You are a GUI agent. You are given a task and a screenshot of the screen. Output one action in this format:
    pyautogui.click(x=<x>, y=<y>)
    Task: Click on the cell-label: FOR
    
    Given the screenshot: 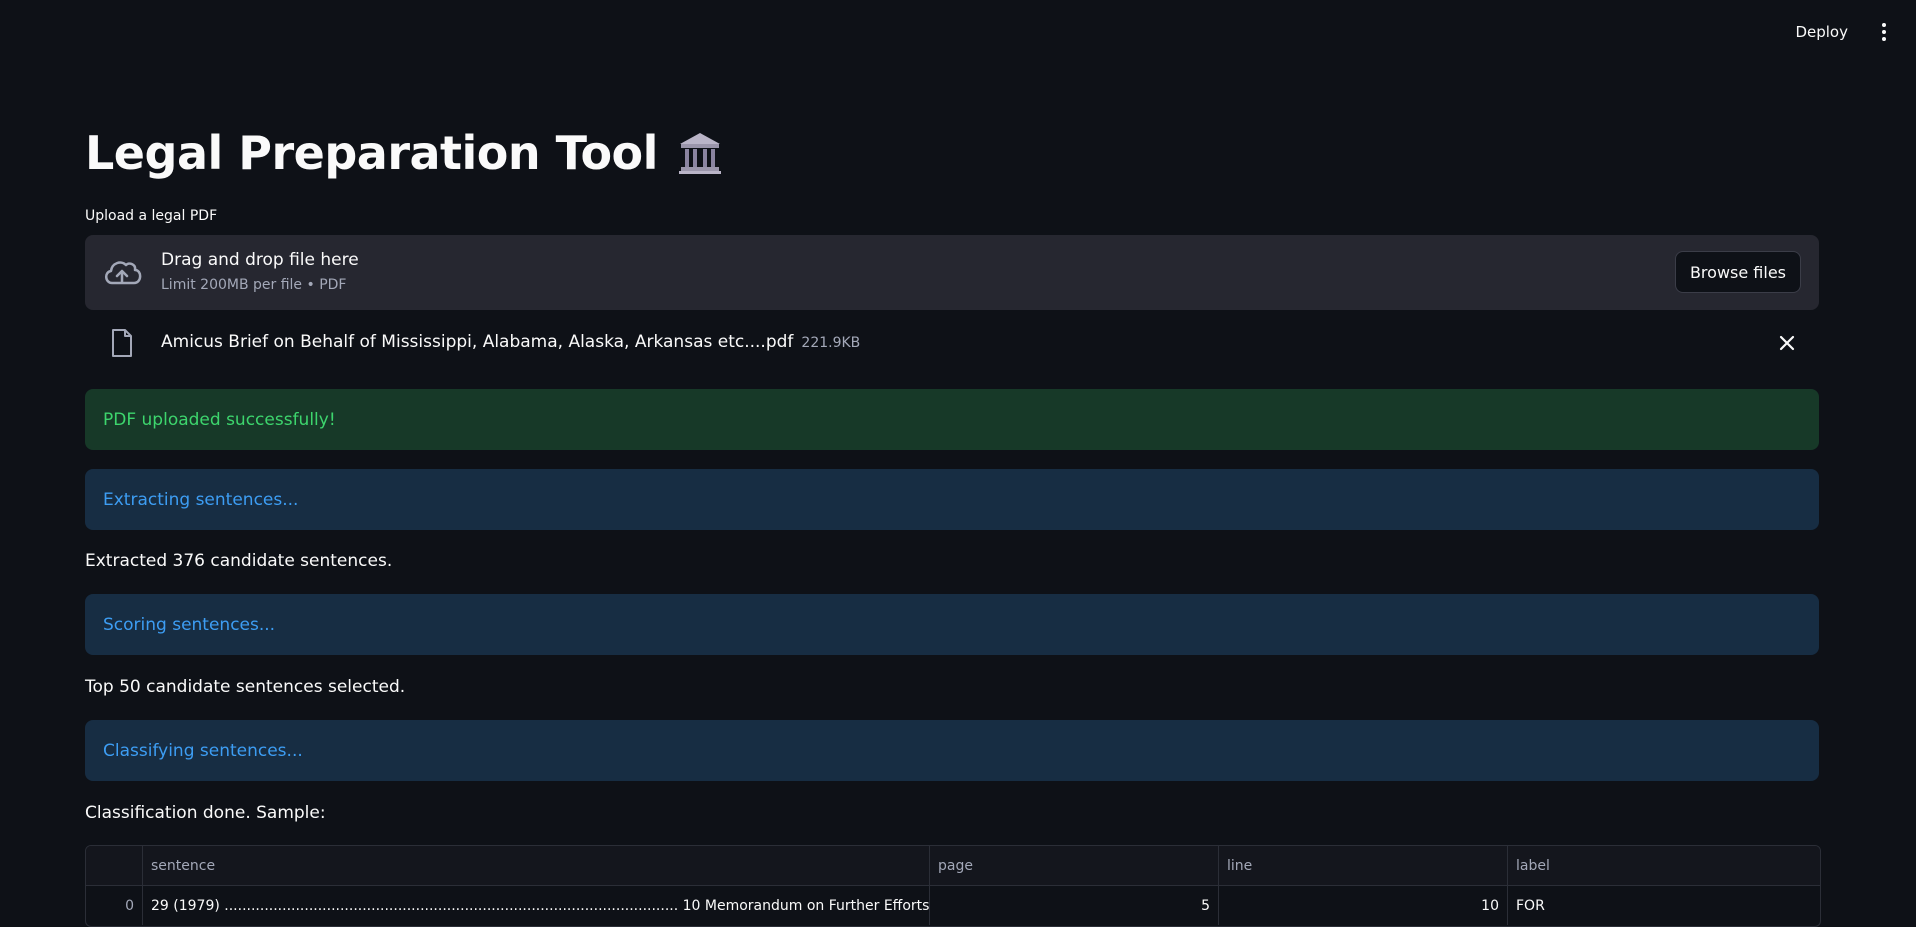 What is the action you would take?
    pyautogui.click(x=1664, y=905)
    